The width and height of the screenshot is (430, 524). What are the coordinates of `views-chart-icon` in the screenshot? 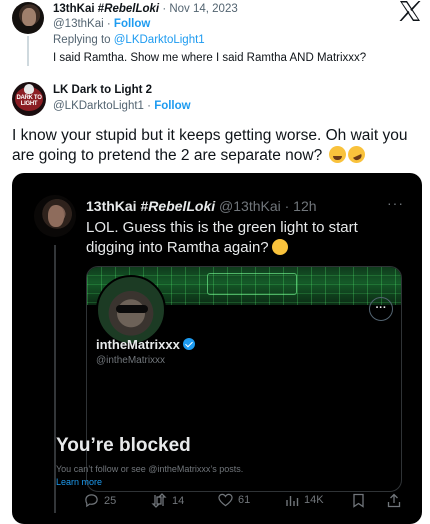 It's located at (292, 501).